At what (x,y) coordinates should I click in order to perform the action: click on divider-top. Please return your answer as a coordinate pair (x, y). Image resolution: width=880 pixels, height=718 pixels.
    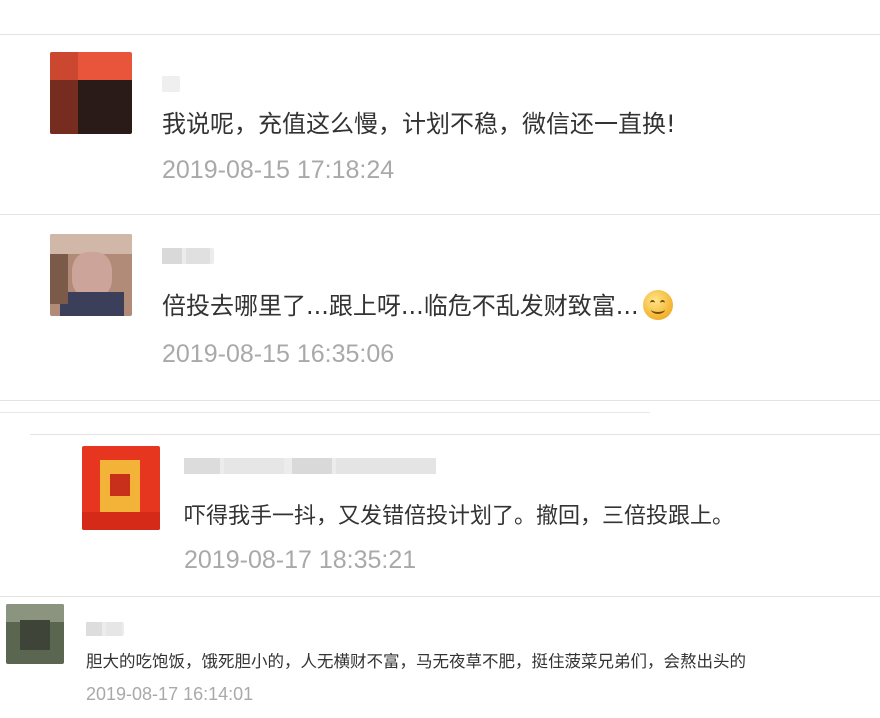
    Looking at the image, I should click on (440, 34).